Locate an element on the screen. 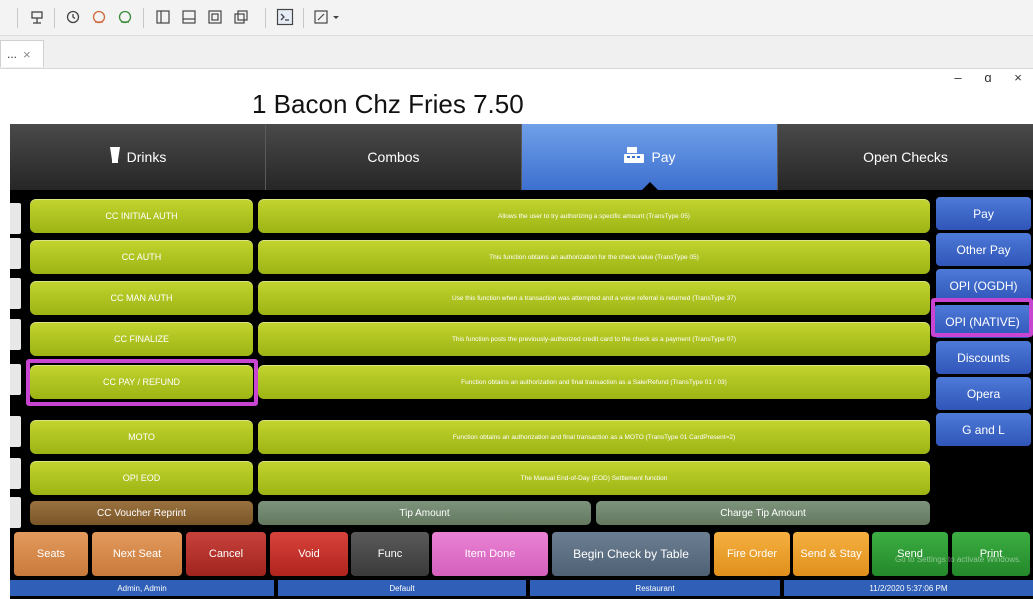 Image resolution: width=1033 pixels, height=599 pixels. minimize-button: – is located at coordinates (958, 78).